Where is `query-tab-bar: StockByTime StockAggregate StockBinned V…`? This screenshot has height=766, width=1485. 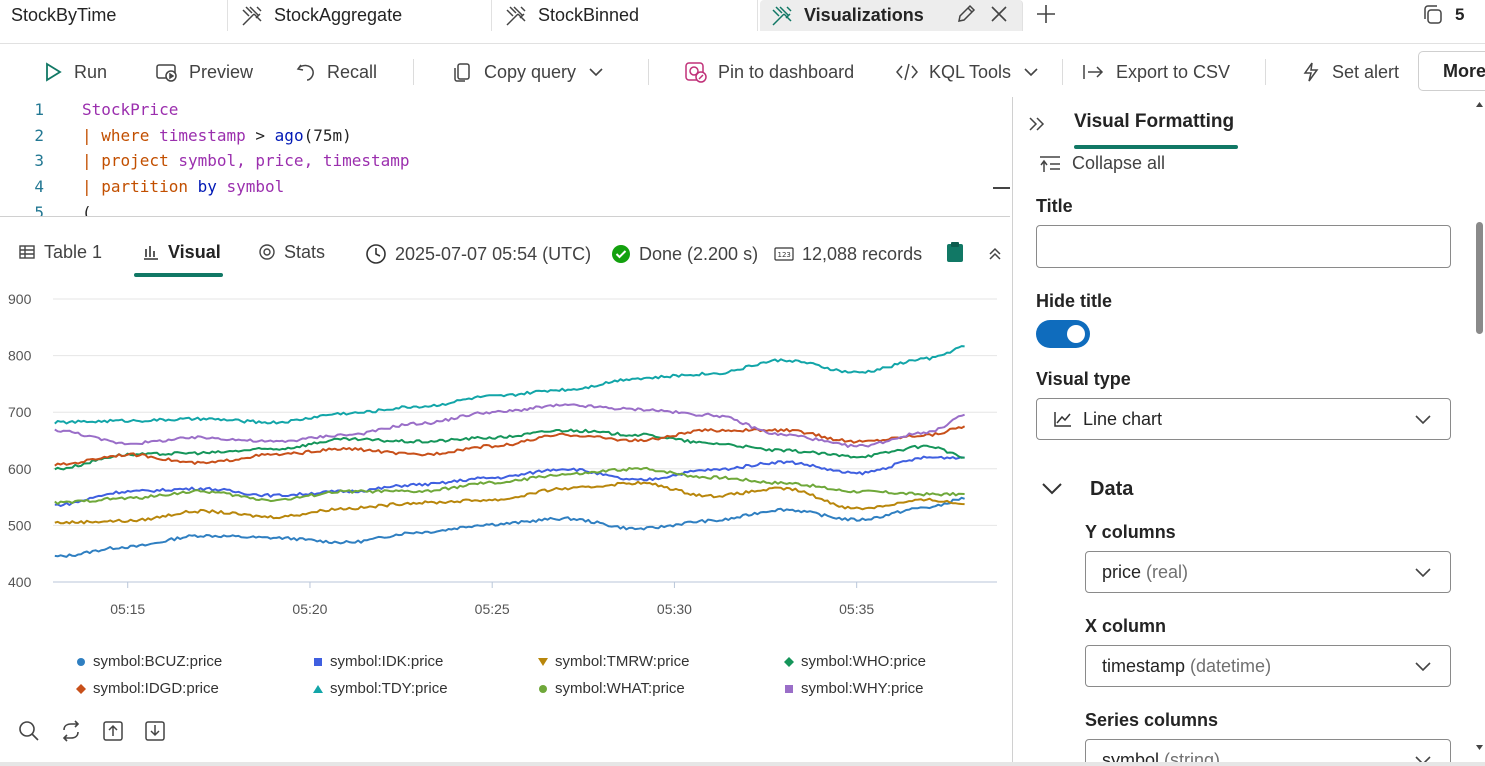
query-tab-bar: StockByTime StockAggregate StockBinned V… is located at coordinates (742, 22).